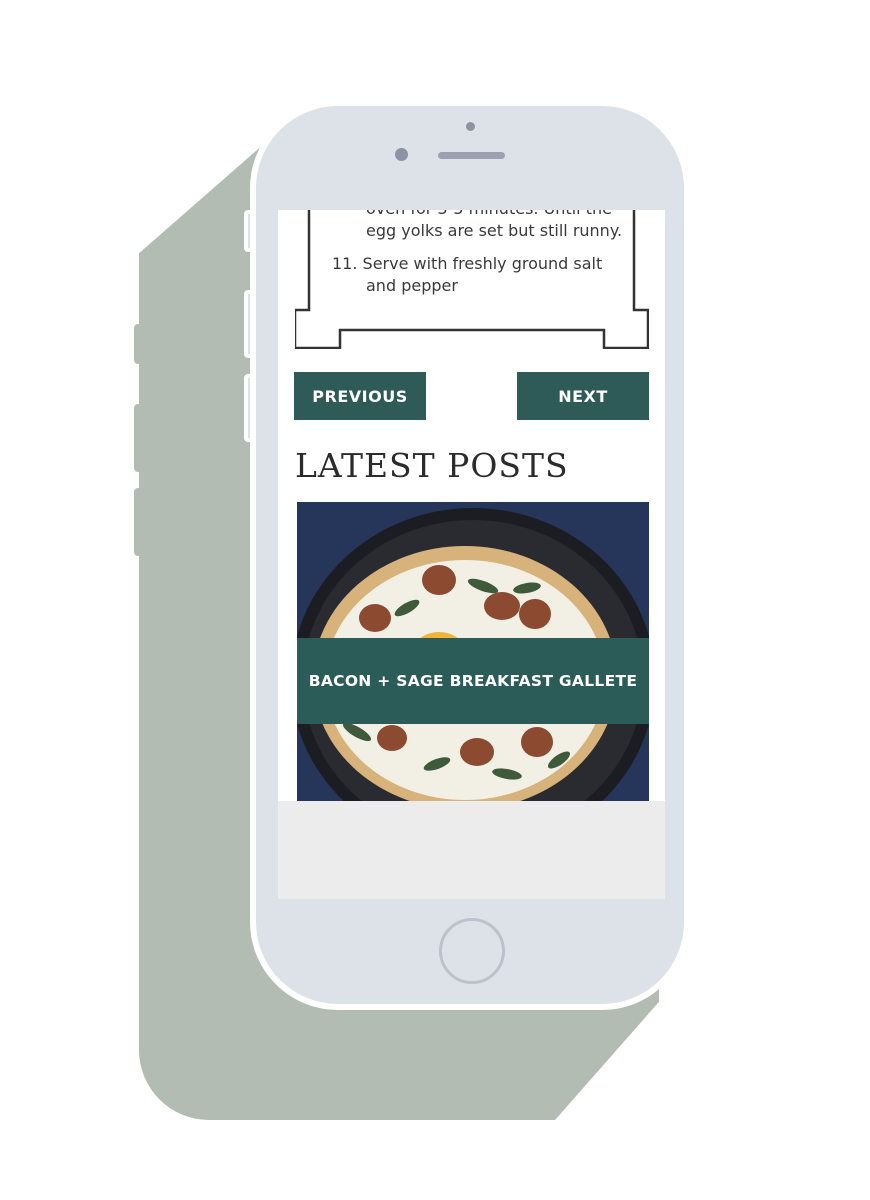 This screenshot has height=1200, width=870. Describe the element at coordinates (489, 215) in the screenshot. I see `recipe-step-text: oven for 3-5 minutes. Until the` at that location.